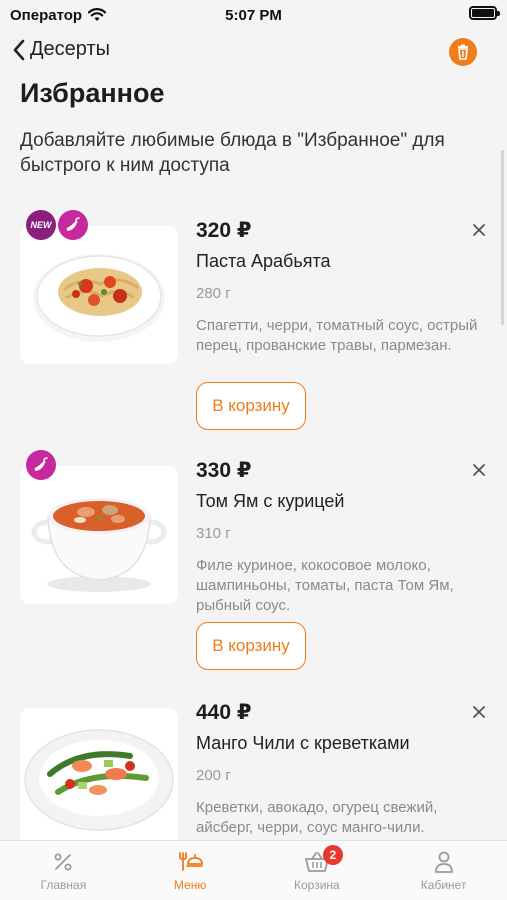  What do you see at coordinates (92, 93) in the screenshot?
I see `page-title: Избранное` at bounding box center [92, 93].